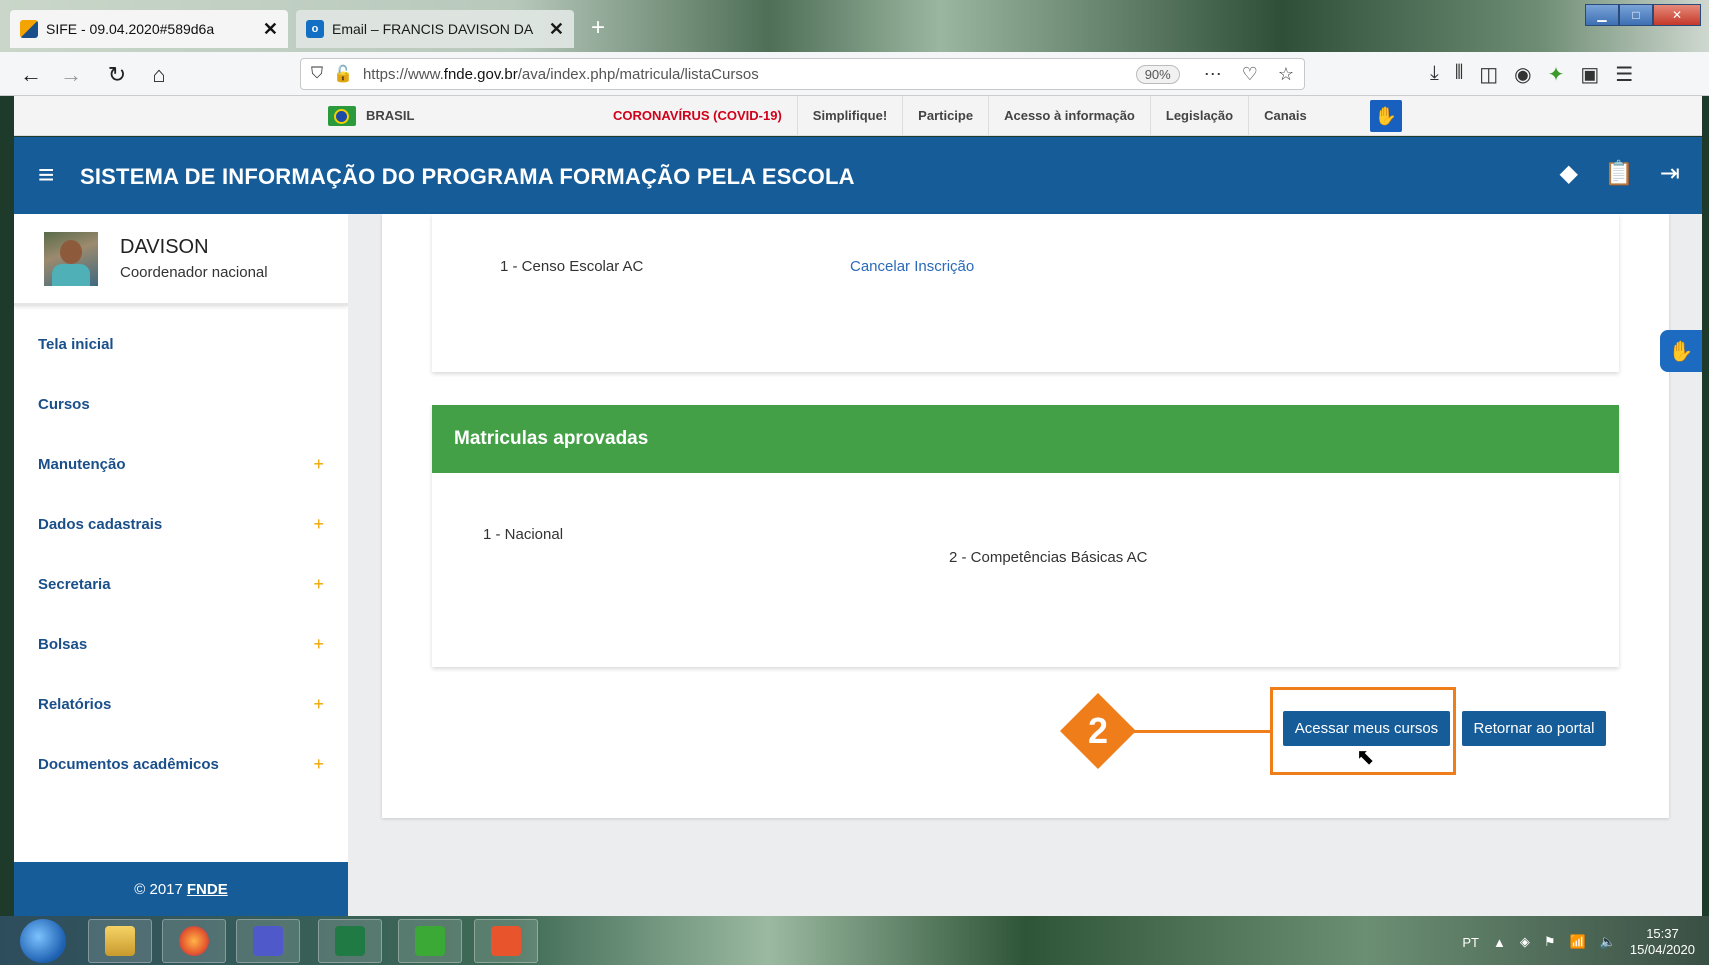  I want to click on clipboard-icon: 📋, so click(1619, 173).